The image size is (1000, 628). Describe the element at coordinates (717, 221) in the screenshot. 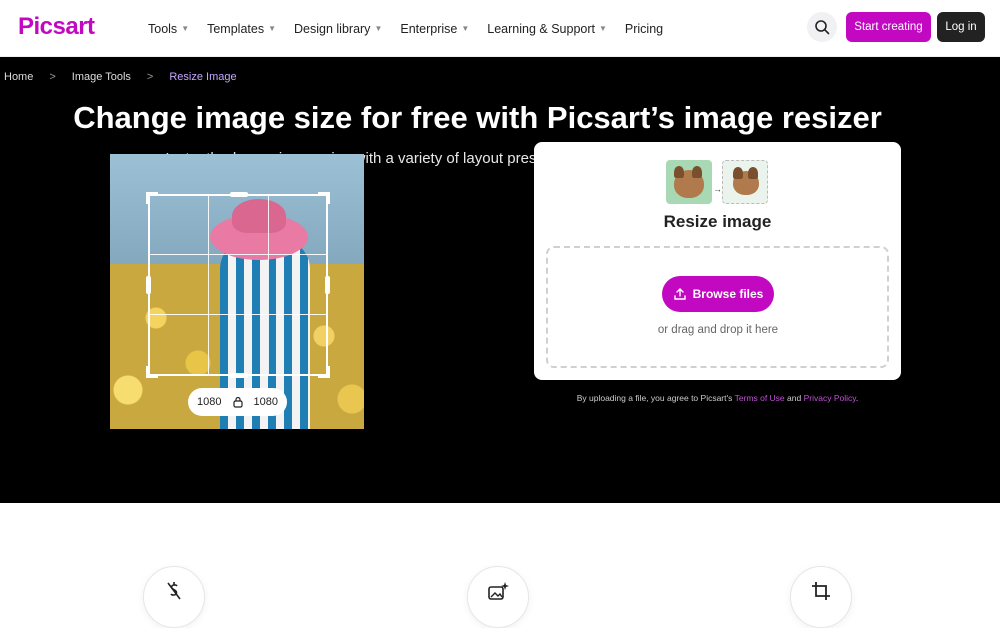

I see `upload-card-title: Resize image` at that location.